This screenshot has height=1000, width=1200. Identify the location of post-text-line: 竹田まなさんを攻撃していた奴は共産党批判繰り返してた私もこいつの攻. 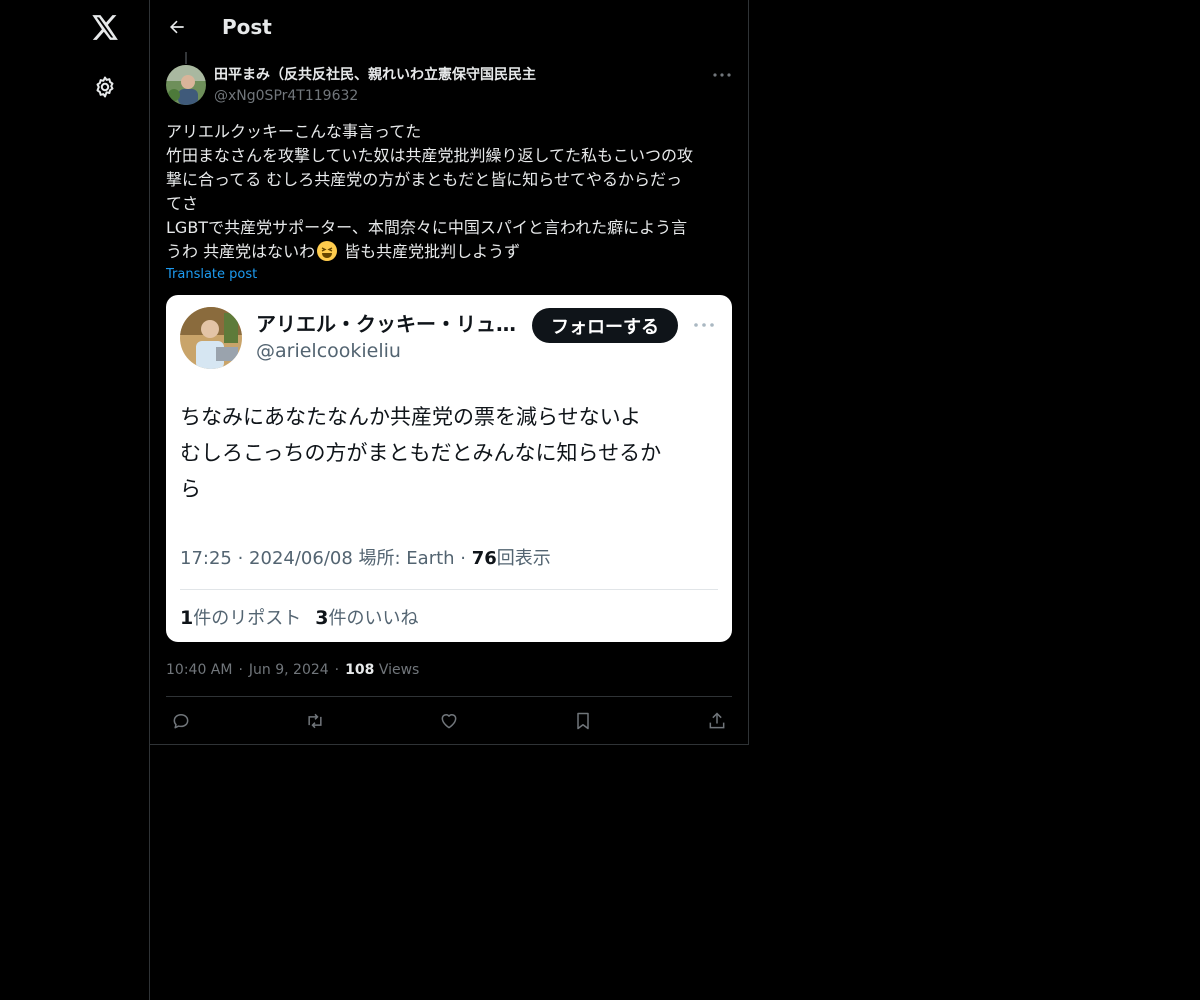
(430, 155).